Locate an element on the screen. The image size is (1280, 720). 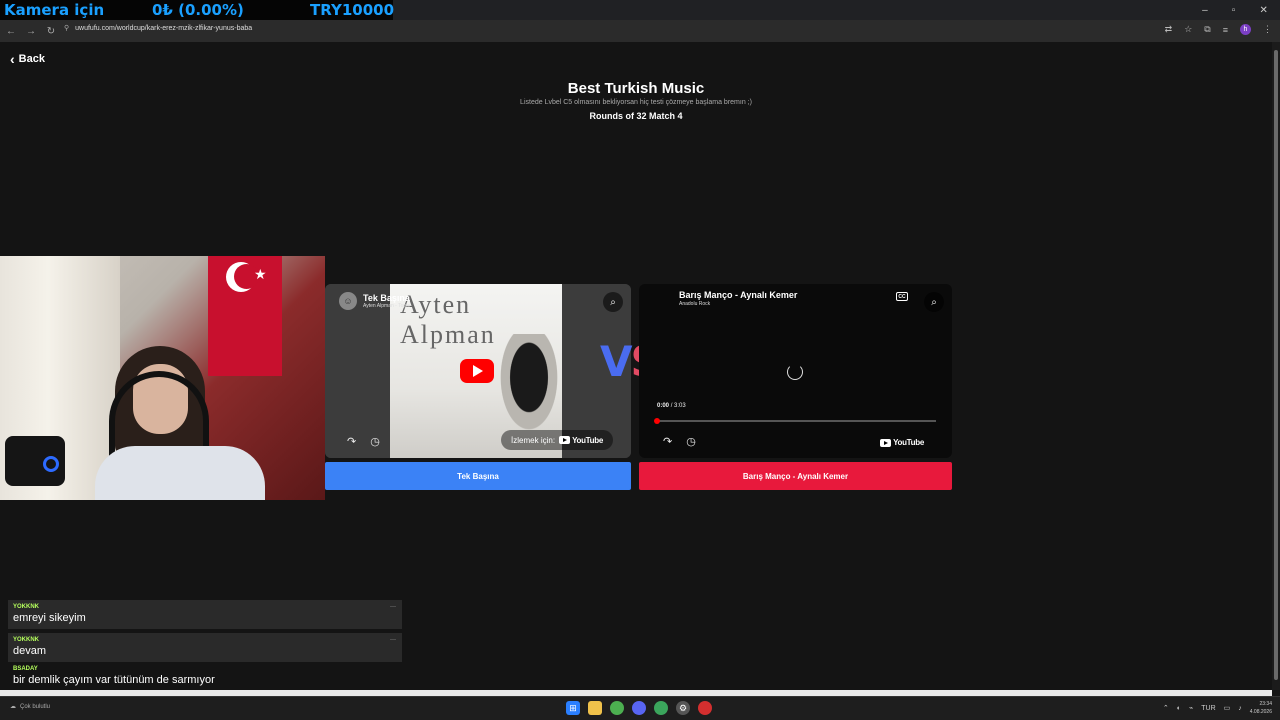
video-time: 0:00 / 3:03 is located at coordinates (671, 406).